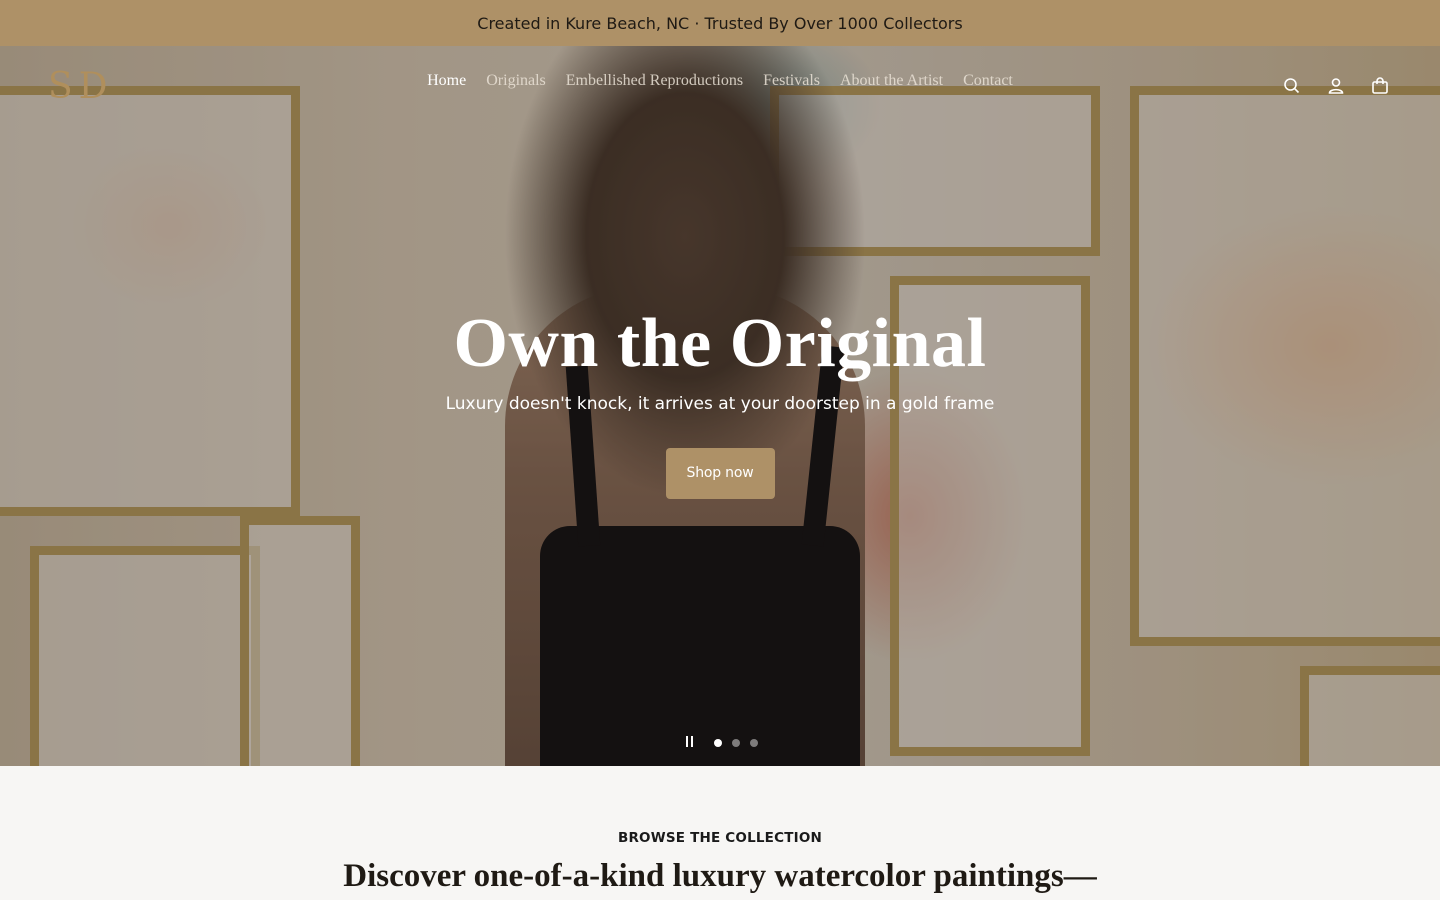  I want to click on account-icon, so click(1336, 86).